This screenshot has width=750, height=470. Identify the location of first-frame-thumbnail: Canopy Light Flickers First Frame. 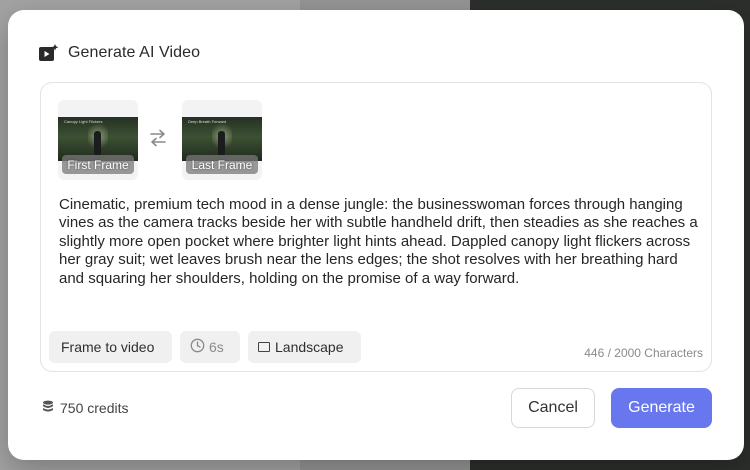
(98, 140).